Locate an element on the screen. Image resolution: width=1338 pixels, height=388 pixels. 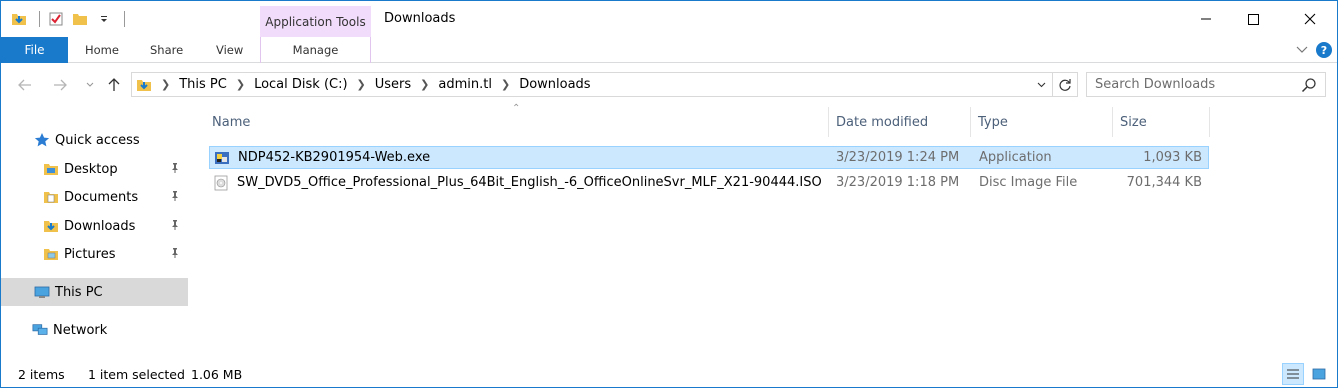
breadcrumb-admin: admin.tl is located at coordinates (465, 84).